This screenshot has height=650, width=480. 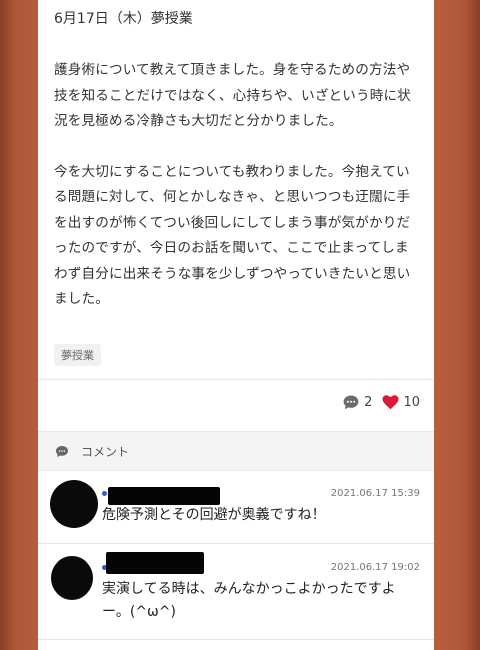 I want to click on like-count: 10, so click(x=411, y=402).